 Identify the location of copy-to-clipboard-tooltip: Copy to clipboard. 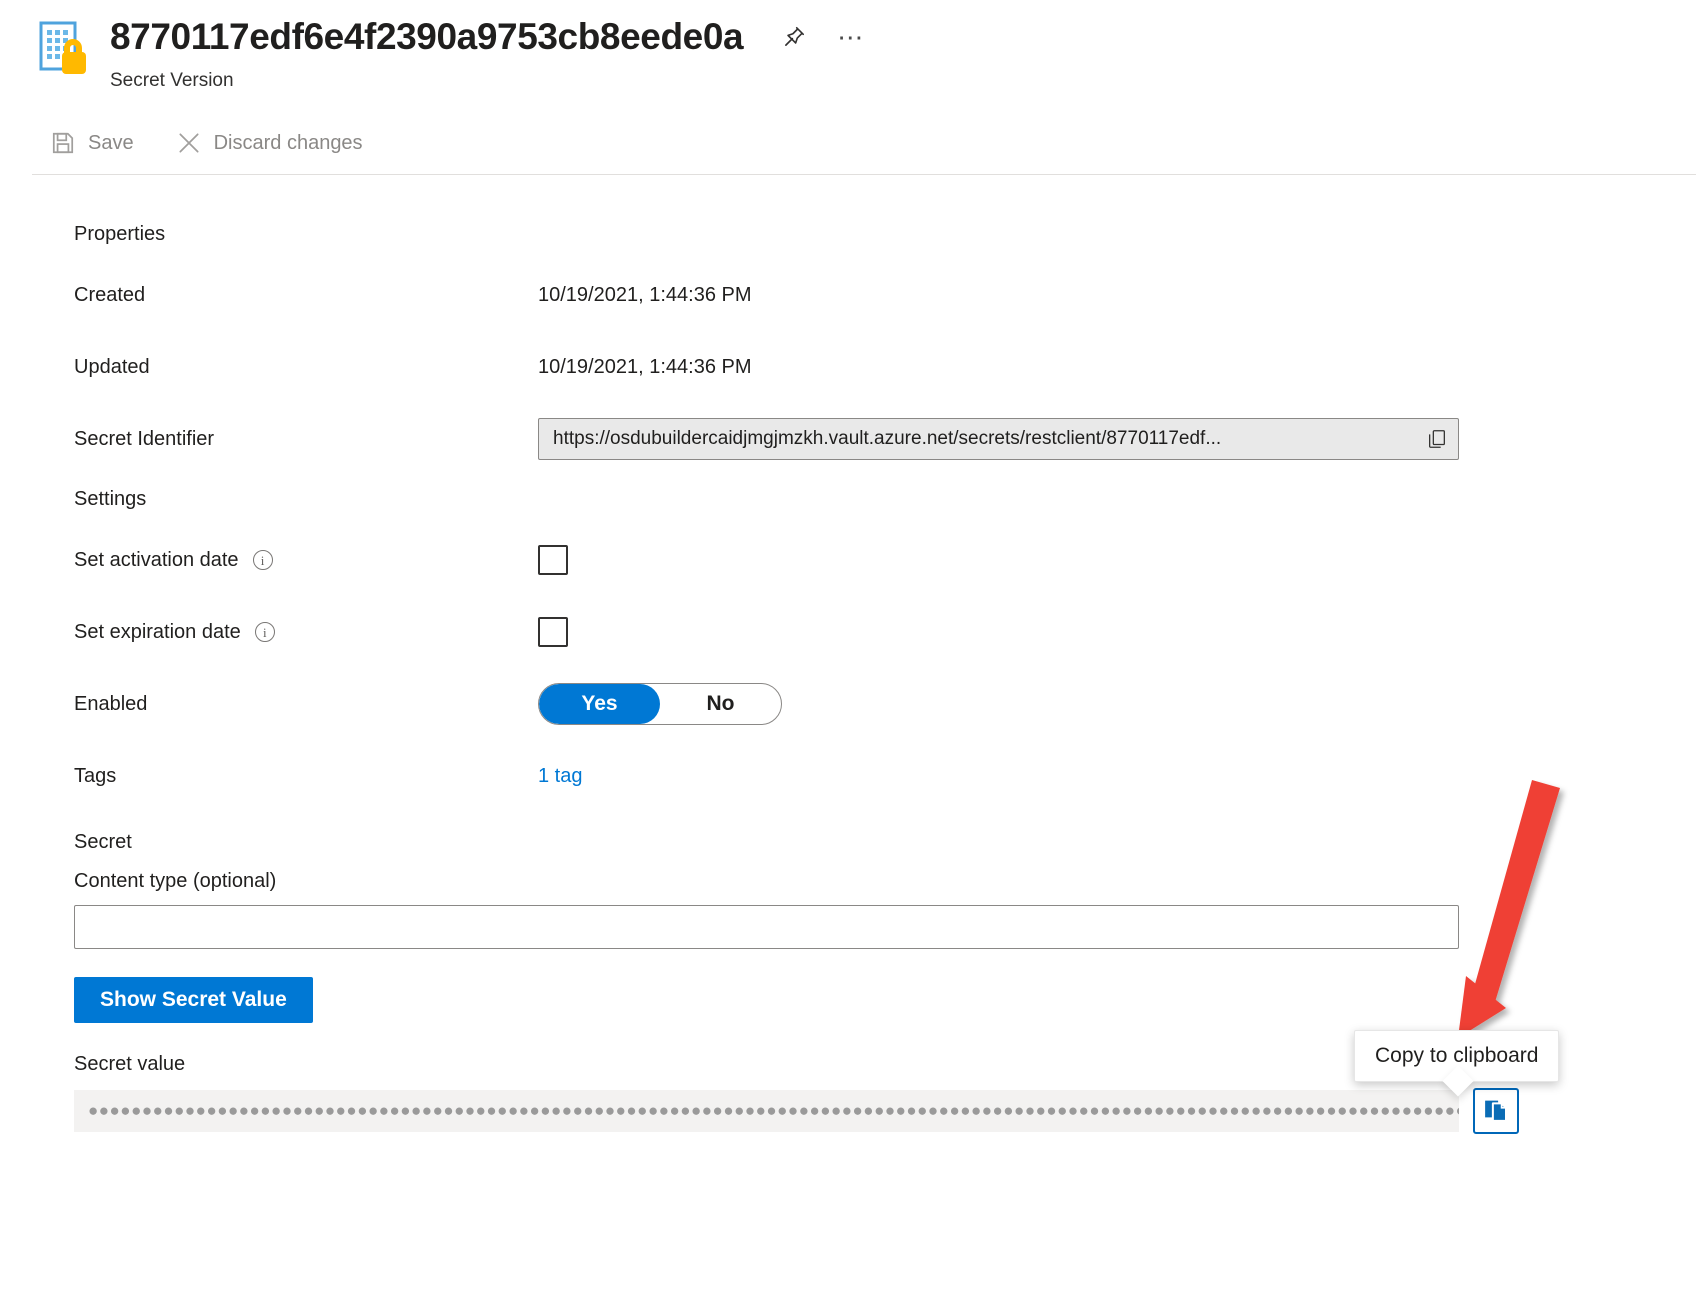
(1457, 1056).